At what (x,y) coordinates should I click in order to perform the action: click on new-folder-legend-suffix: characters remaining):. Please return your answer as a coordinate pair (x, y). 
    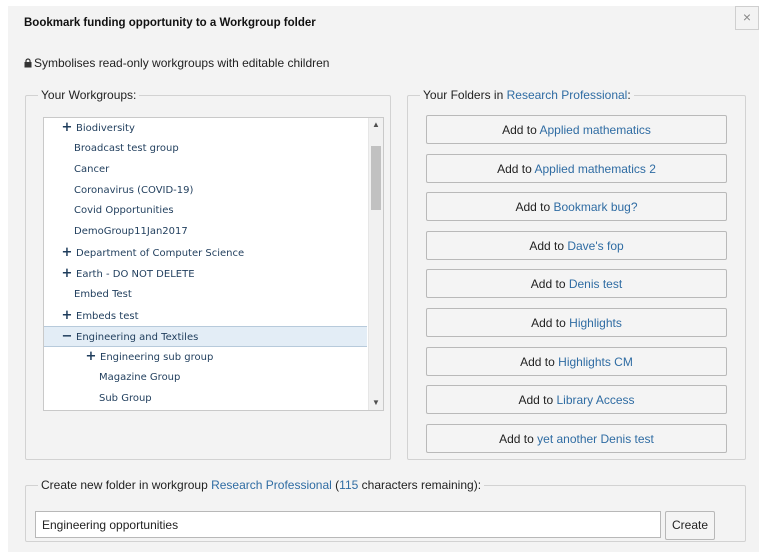
    Looking at the image, I should click on (420, 485).